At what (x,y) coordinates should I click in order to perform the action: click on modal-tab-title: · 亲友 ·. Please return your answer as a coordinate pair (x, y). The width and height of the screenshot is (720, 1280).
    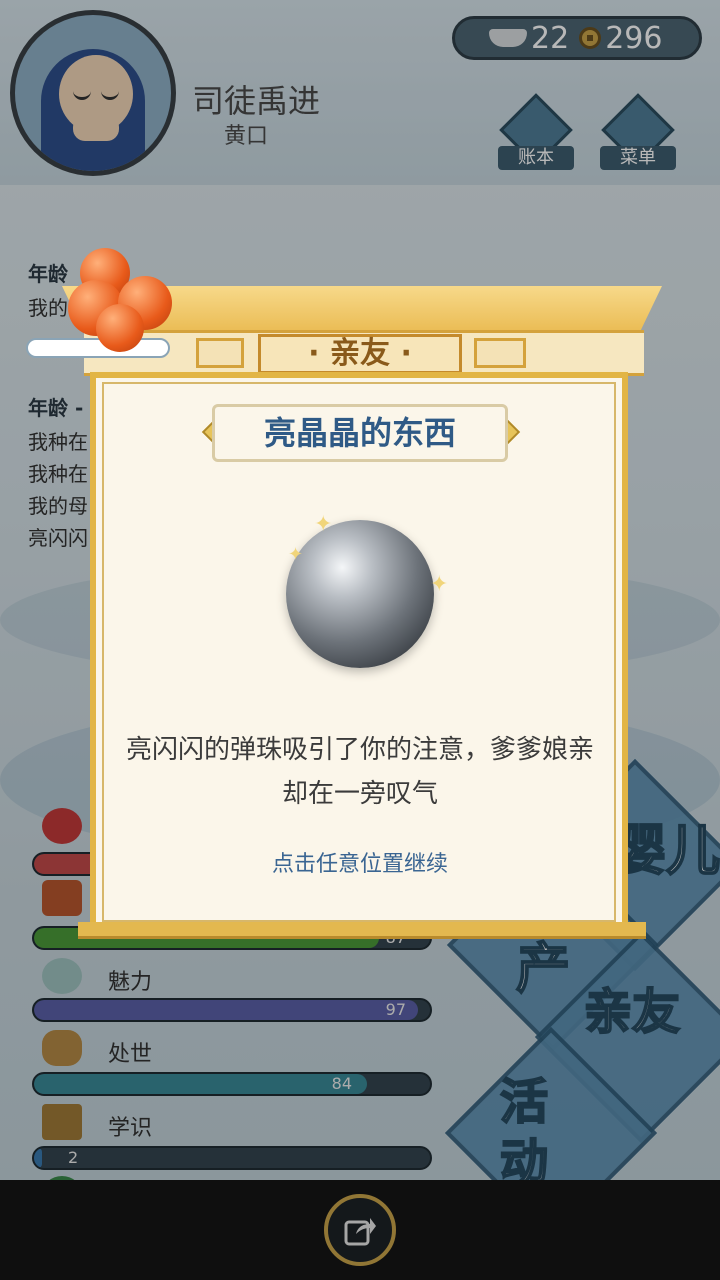
    Looking at the image, I should click on (360, 354).